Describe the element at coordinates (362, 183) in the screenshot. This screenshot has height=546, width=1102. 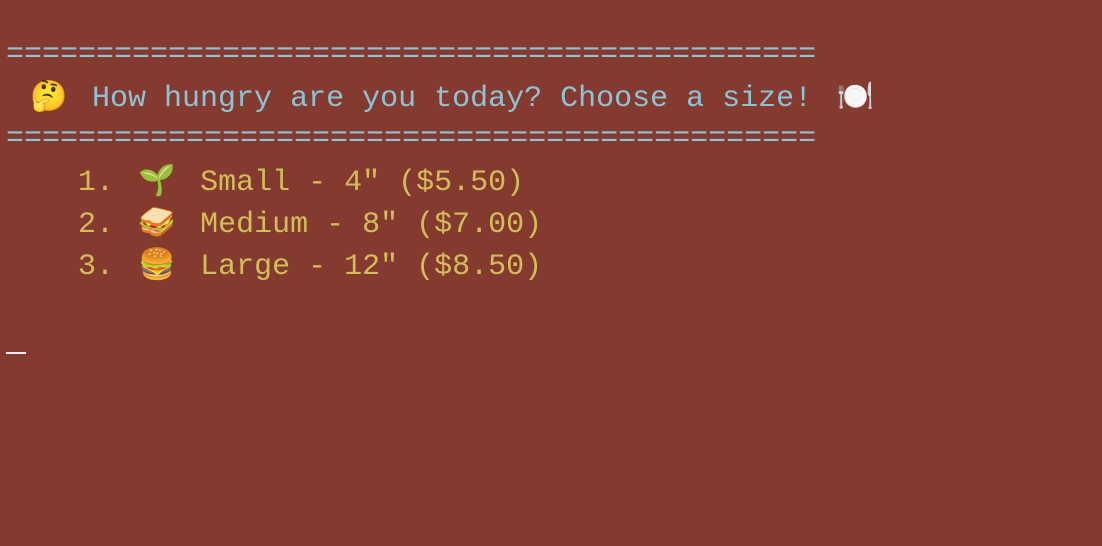
I see `menu-item-label: Small - 4" ($5.50)` at that location.